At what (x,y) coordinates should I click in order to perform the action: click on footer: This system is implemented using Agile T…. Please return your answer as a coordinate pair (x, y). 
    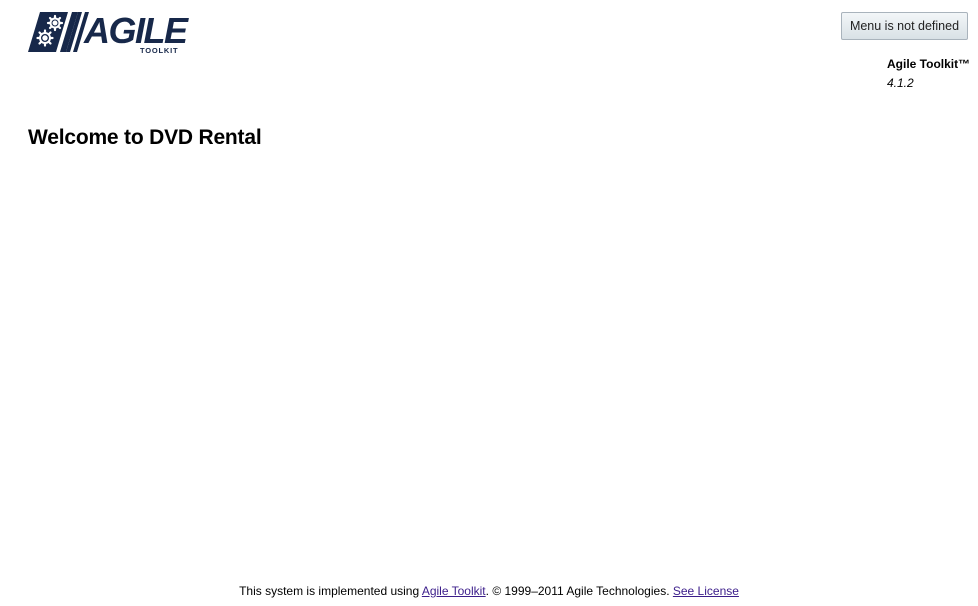
    Looking at the image, I should click on (489, 591).